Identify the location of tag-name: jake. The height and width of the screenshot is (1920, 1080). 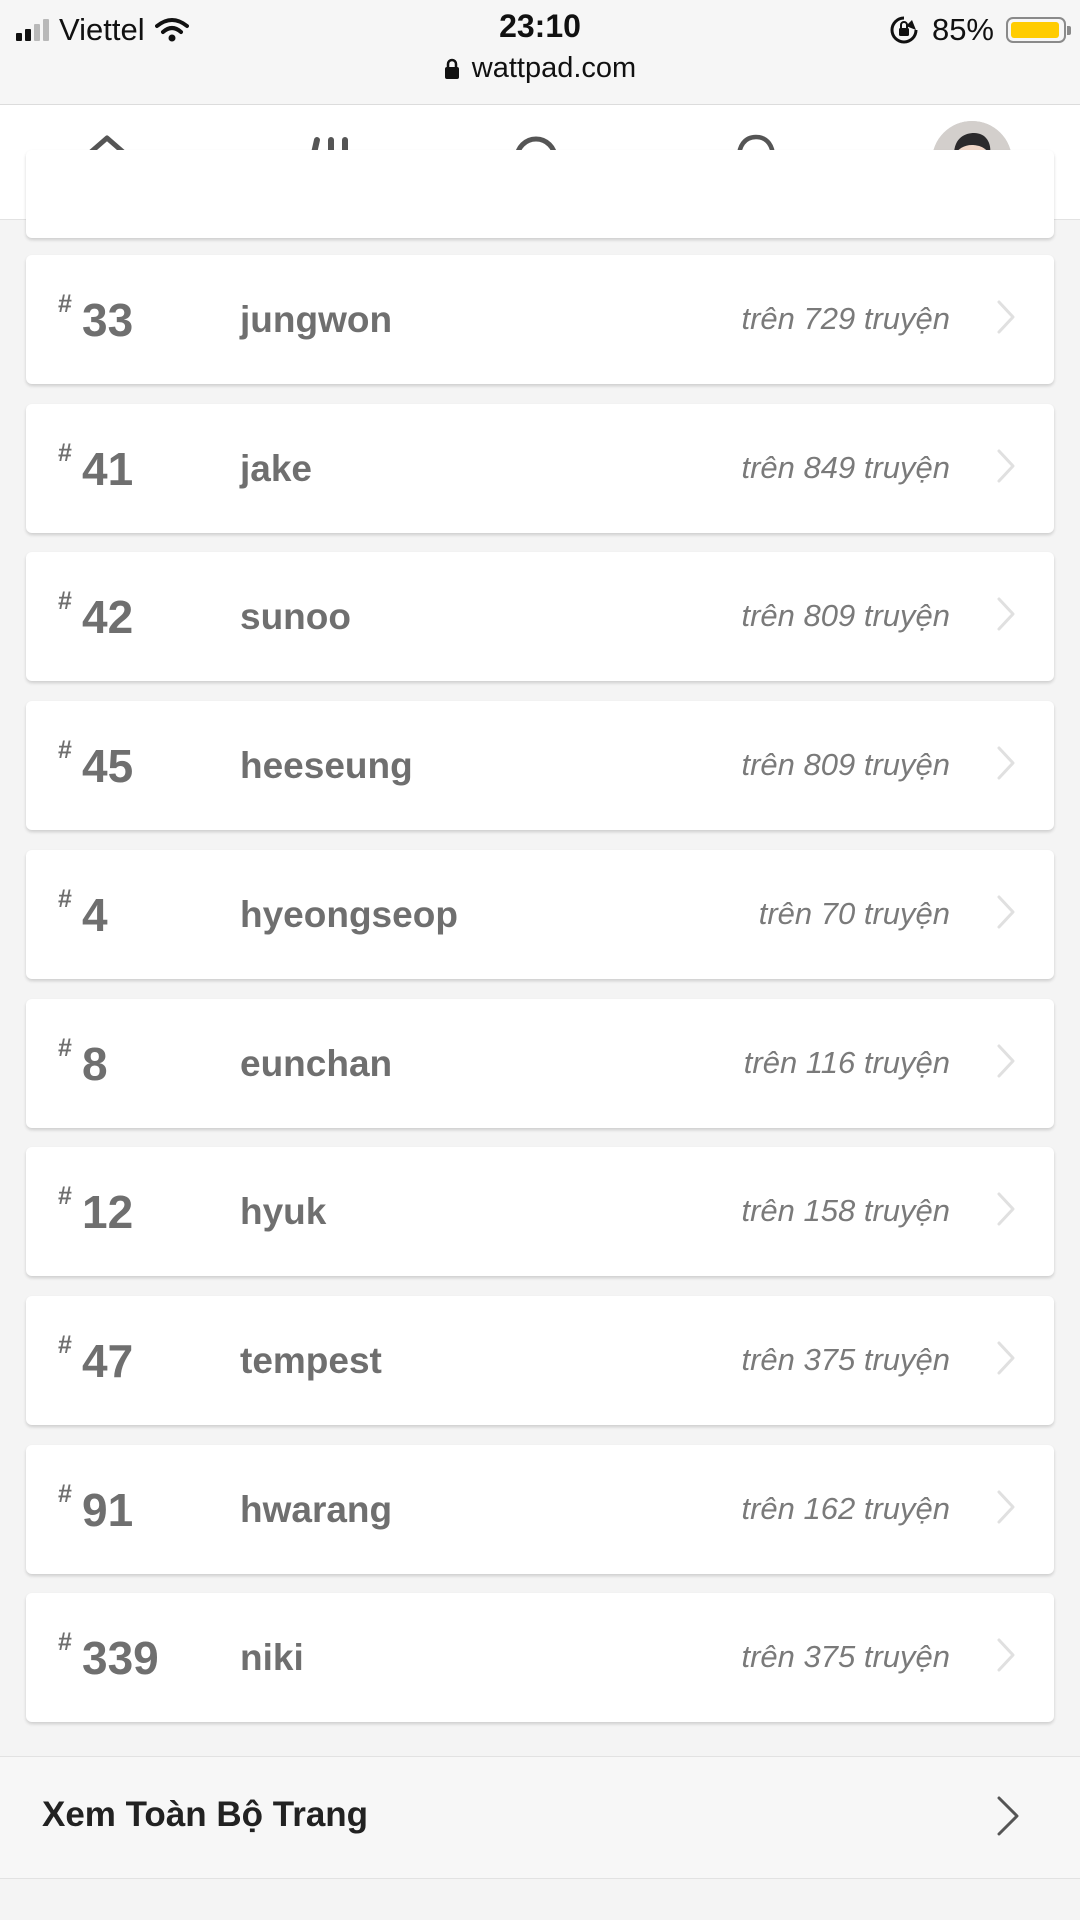
(276, 468).